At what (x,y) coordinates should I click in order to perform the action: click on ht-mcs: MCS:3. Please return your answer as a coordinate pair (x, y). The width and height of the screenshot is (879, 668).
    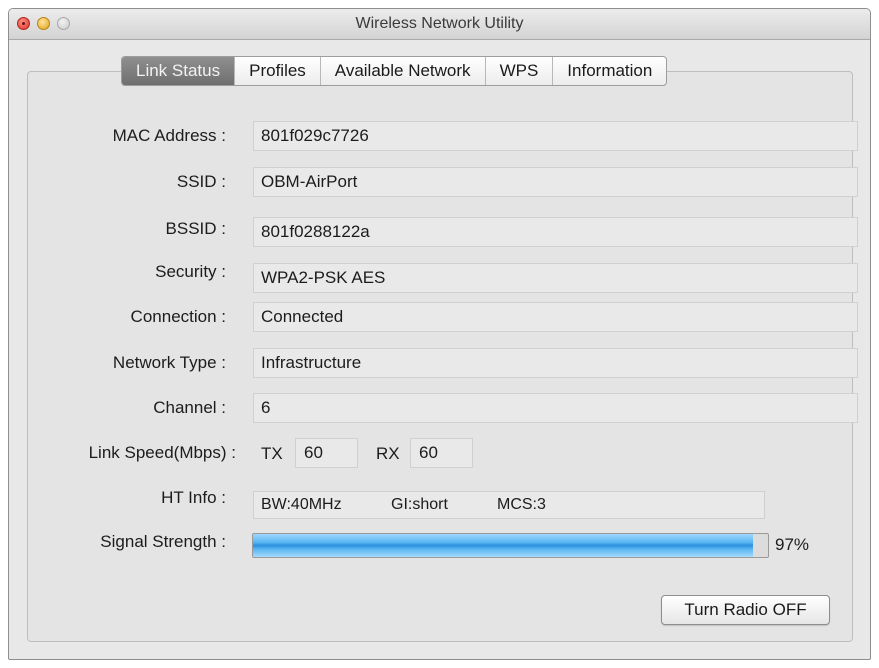
    Looking at the image, I should click on (521, 504).